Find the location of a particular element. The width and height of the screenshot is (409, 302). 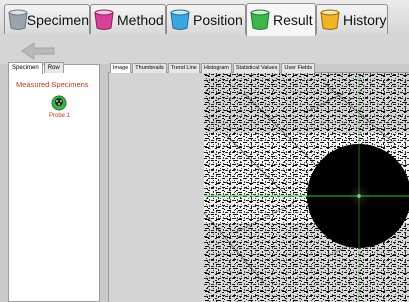

toolbar is located at coordinates (204, 50).